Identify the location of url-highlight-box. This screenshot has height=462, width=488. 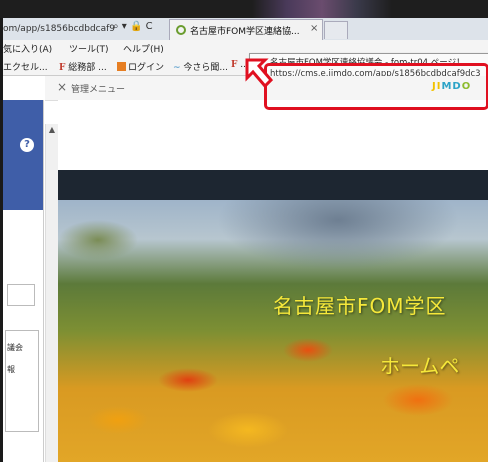
(376, 86).